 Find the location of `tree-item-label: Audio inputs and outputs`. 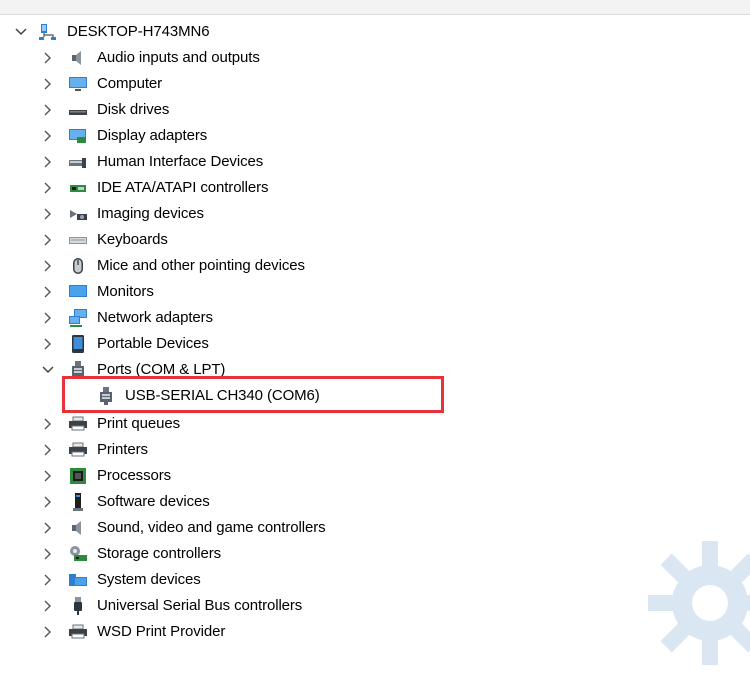

tree-item-label: Audio inputs and outputs is located at coordinates (178, 57).